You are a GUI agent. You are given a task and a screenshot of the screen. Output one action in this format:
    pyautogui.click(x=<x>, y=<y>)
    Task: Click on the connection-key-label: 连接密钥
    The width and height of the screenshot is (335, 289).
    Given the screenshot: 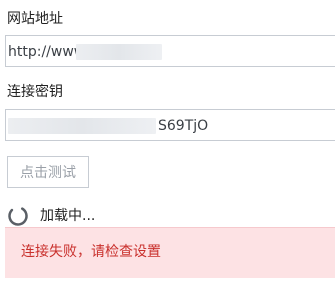 What is the action you would take?
    pyautogui.click(x=35, y=92)
    